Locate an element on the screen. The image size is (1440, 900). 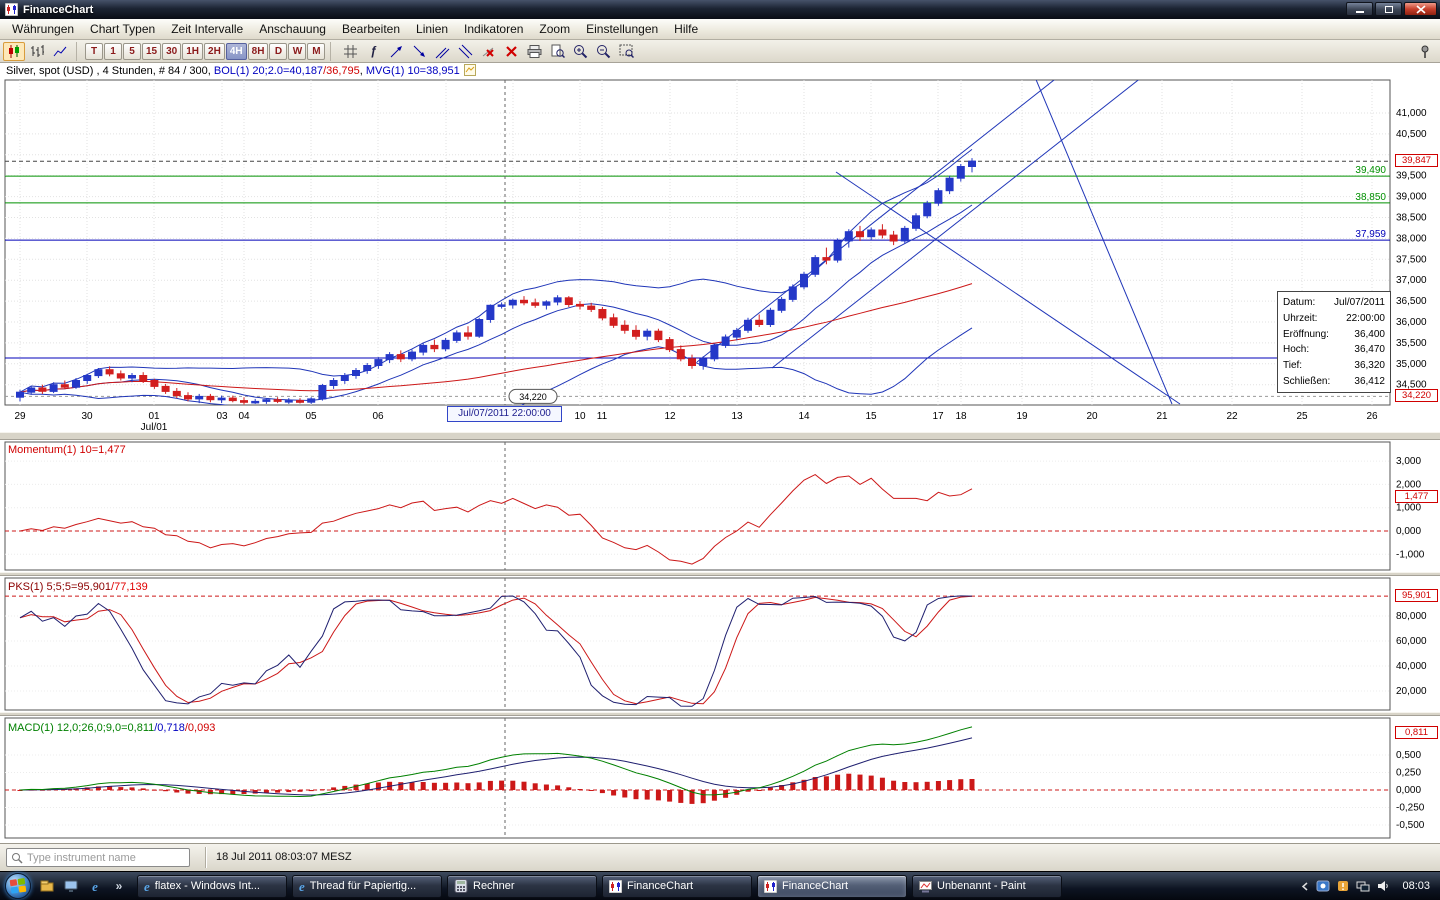
pin-icon is located at coordinates (1425, 51).